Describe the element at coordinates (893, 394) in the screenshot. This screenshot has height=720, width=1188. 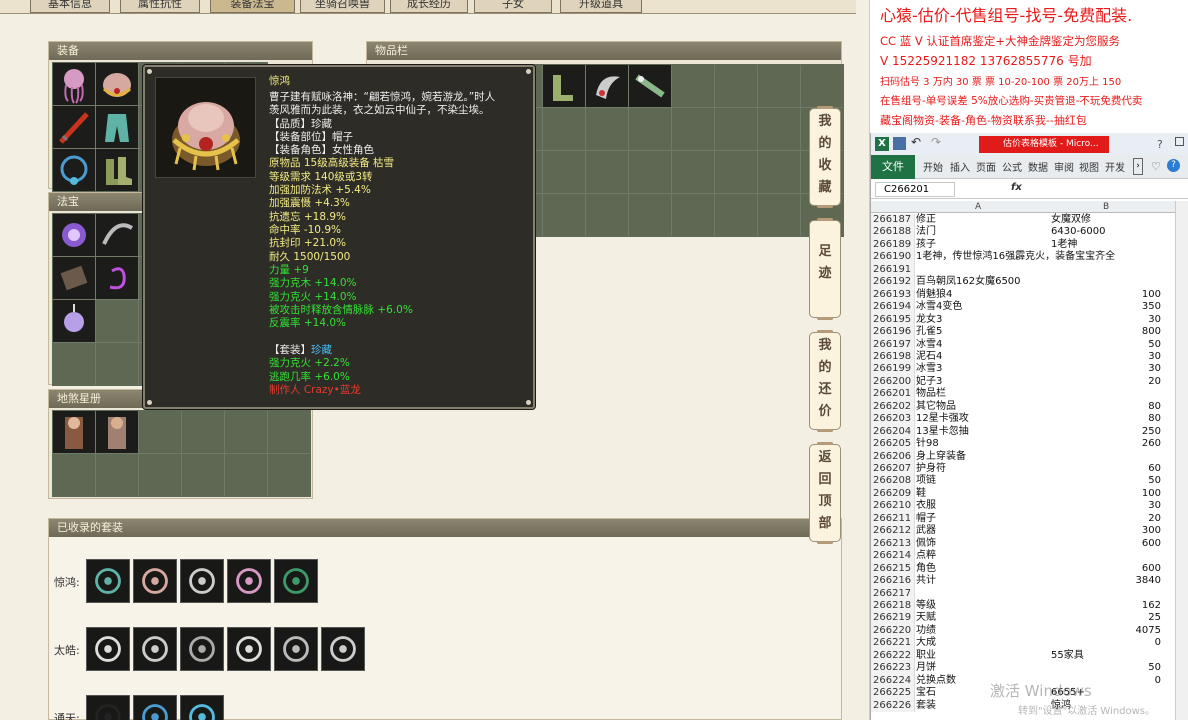
I see `row-number: 266201` at that location.